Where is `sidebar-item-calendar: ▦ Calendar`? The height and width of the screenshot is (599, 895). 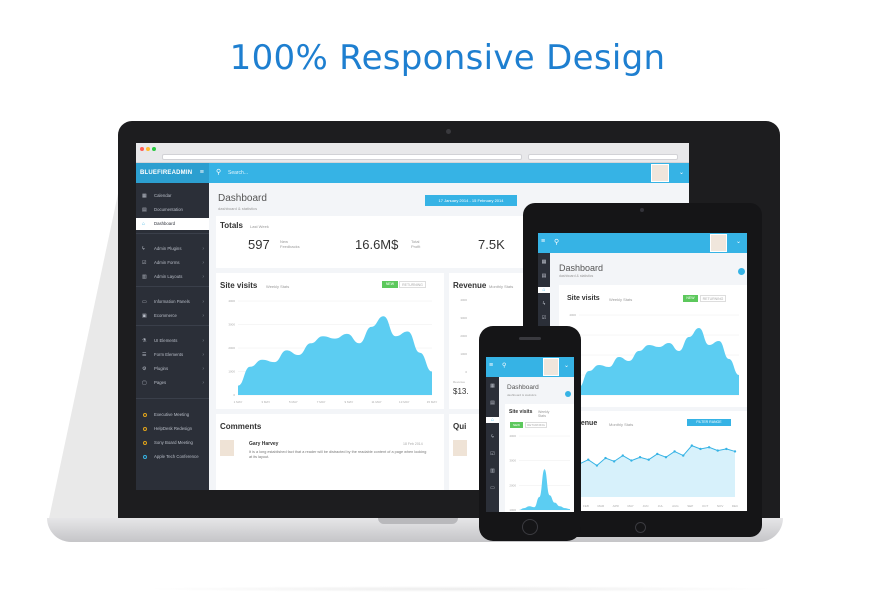
sidebar-item-calendar: ▦ Calendar is located at coordinates (172, 196).